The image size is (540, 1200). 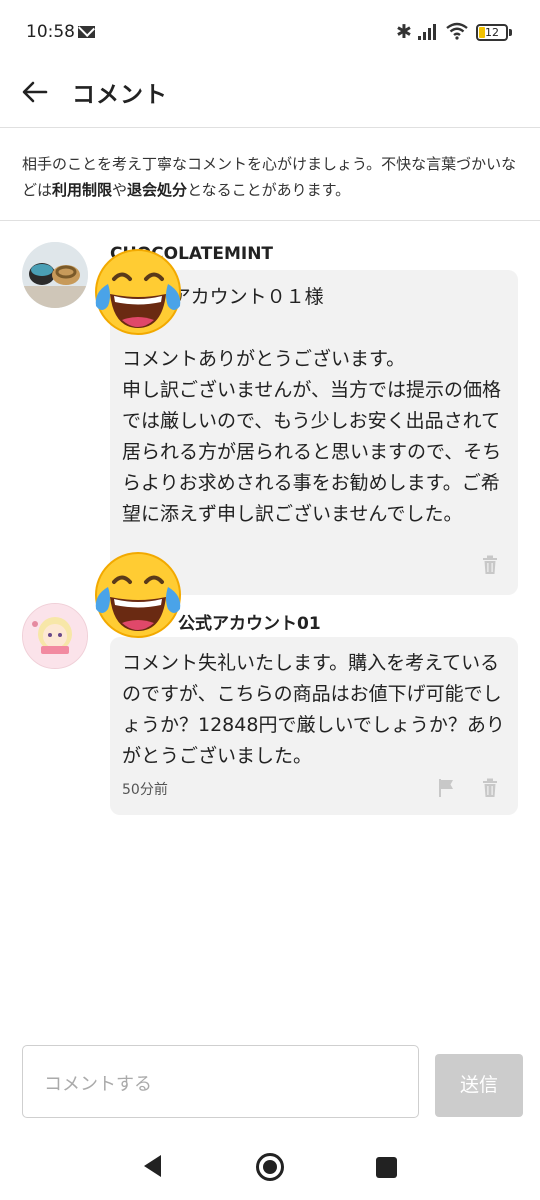 What do you see at coordinates (145, 790) in the screenshot?
I see `comment-timestamp: 50分前` at bounding box center [145, 790].